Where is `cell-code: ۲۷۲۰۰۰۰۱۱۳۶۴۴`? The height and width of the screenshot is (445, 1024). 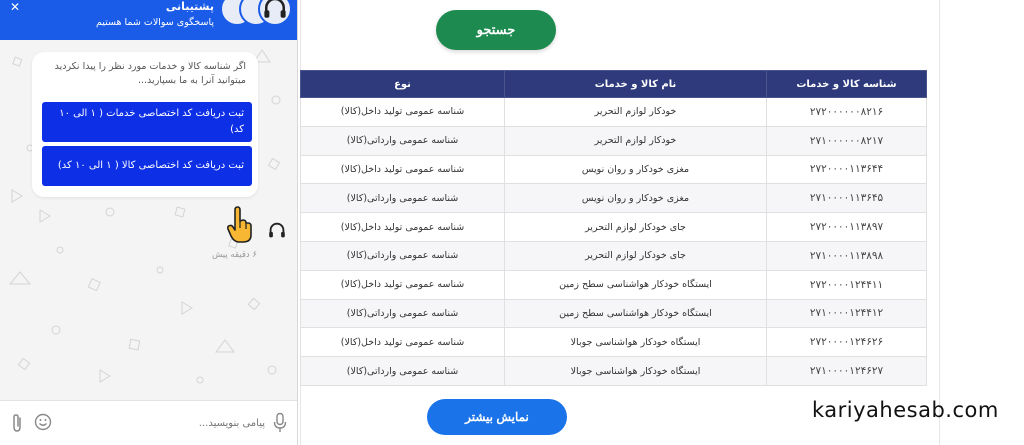 cell-code: ۲۷۲۰۰۰۰۱۱۳۶۴۴ is located at coordinates (846, 169).